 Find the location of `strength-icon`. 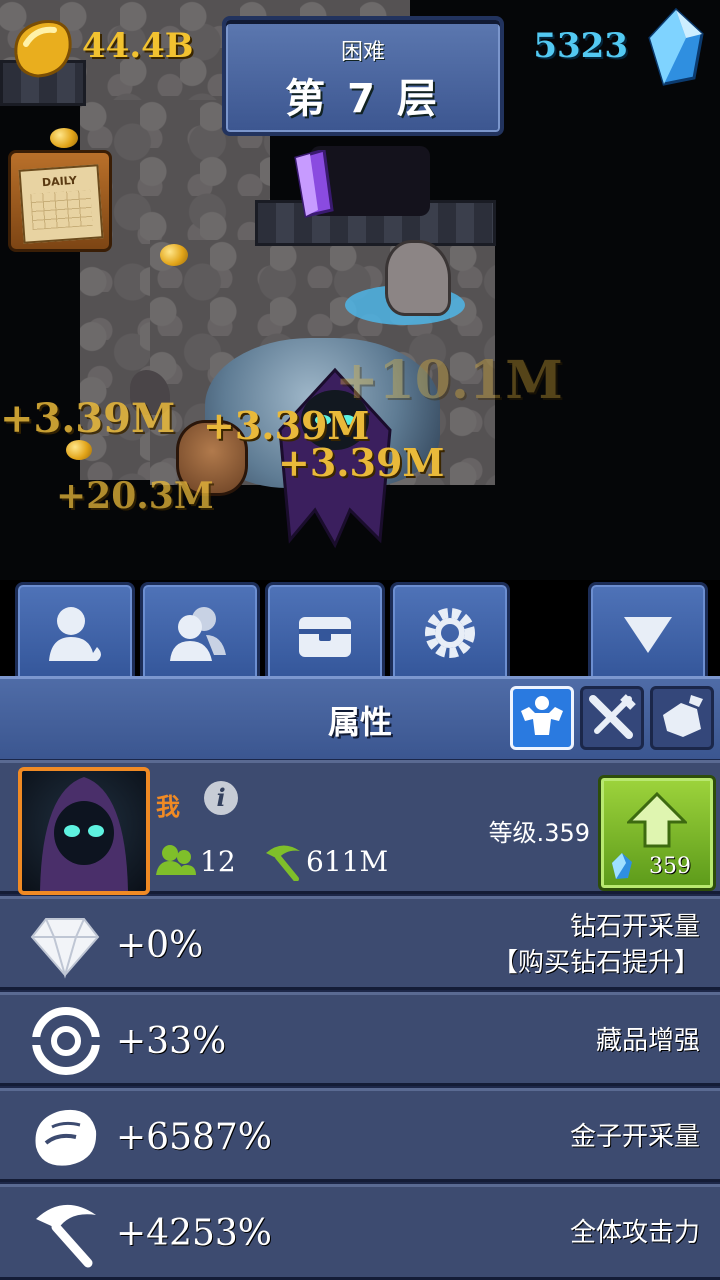

strength-icon is located at coordinates (542, 715).